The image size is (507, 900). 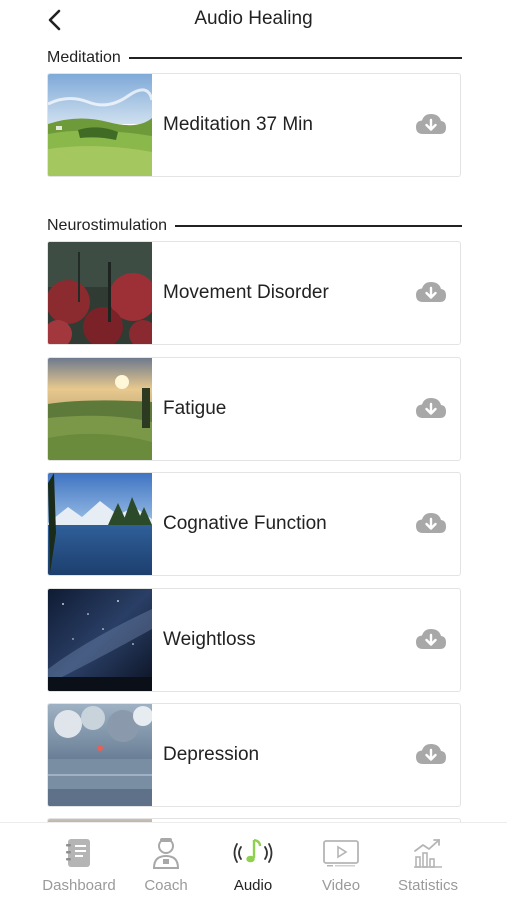 What do you see at coordinates (100, 409) in the screenshot?
I see `track-thumbnail-sunset-meadow` at bounding box center [100, 409].